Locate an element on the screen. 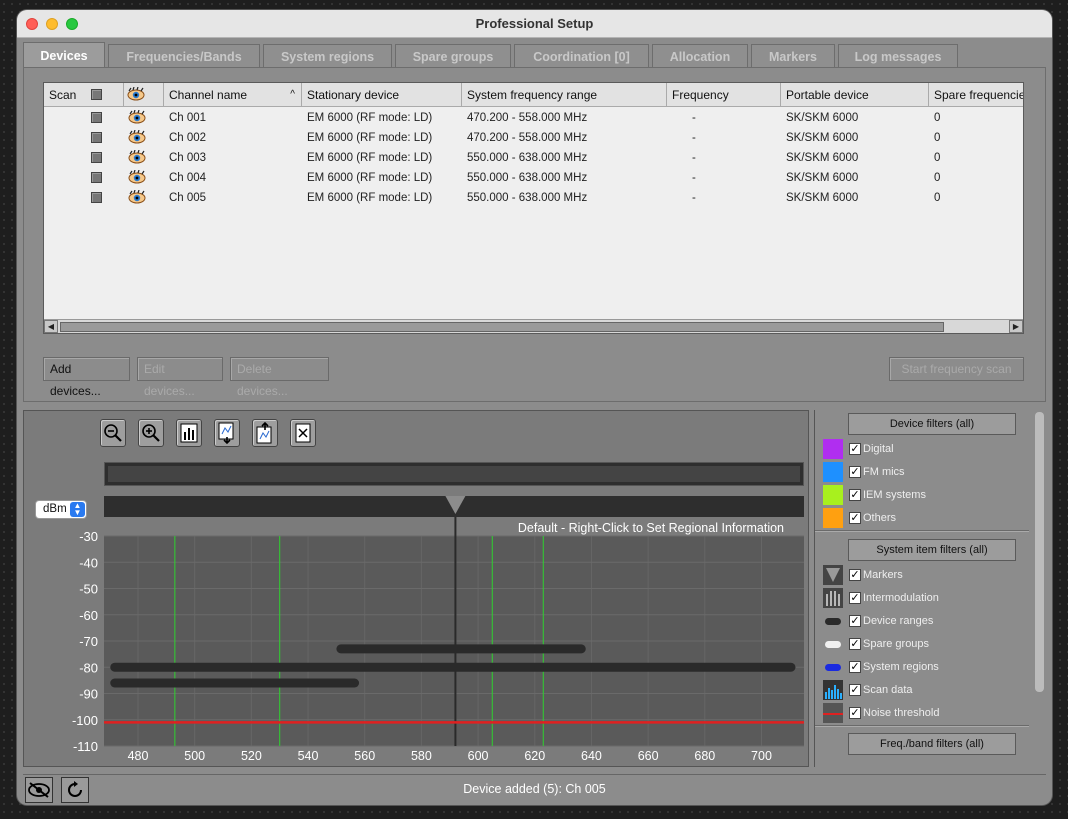 The image size is (1068, 819). scrollbar-thumb is located at coordinates (502, 327).